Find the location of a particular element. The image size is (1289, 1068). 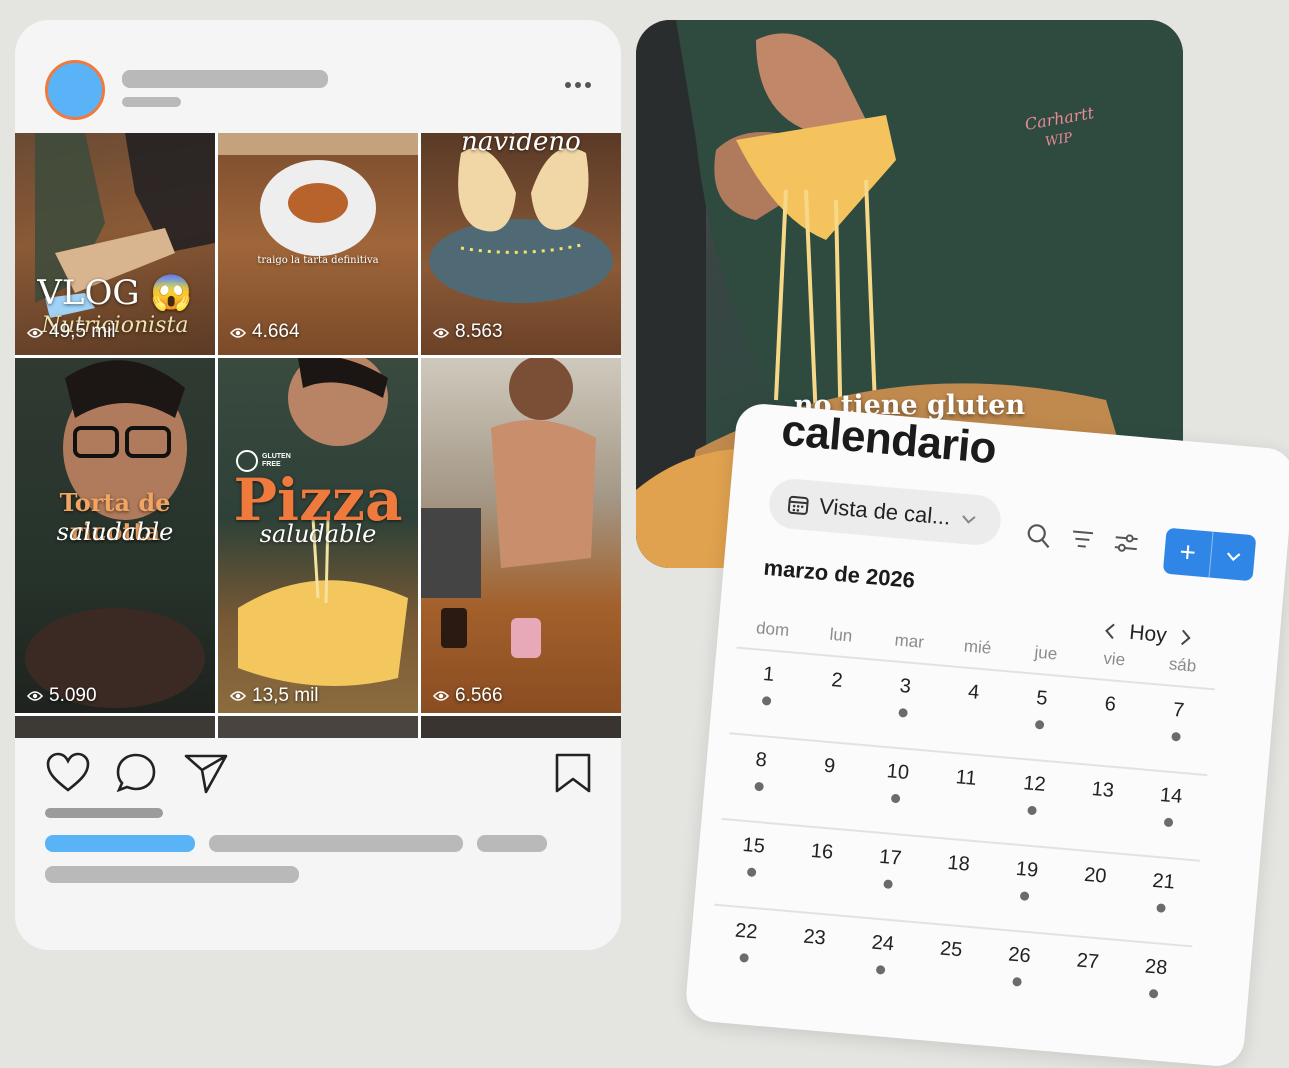

calendar-day: 27 is located at coordinates (1086, 975).